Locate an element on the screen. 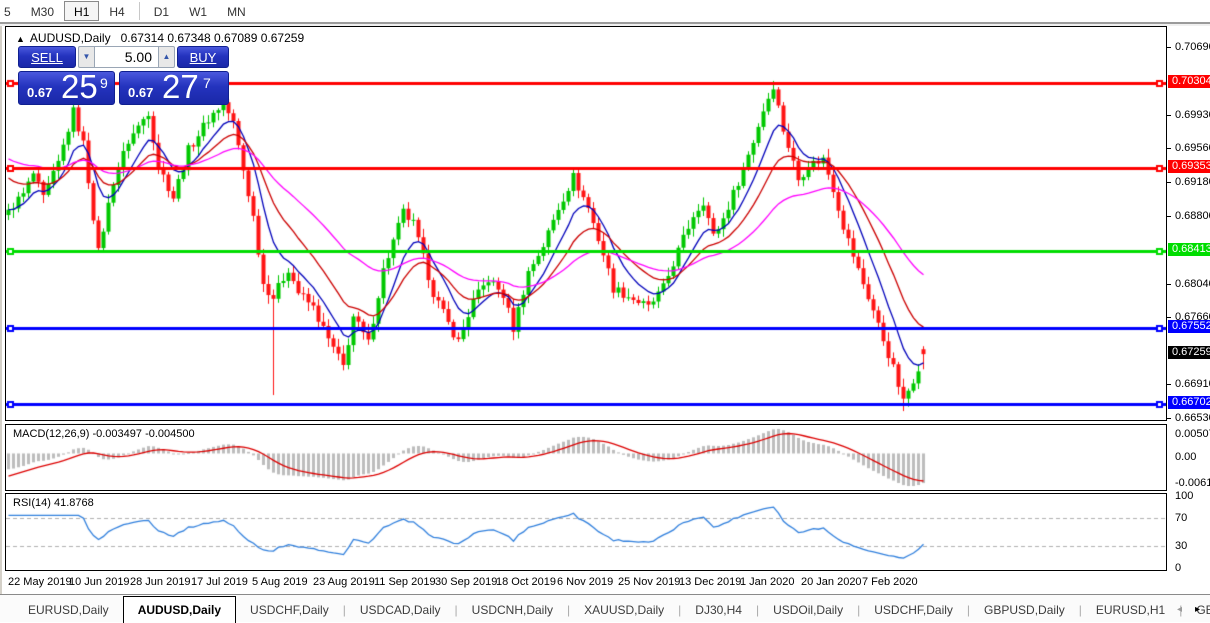  chart-tab-usdoil-daily: USDOil,Daily is located at coordinates (808, 610).